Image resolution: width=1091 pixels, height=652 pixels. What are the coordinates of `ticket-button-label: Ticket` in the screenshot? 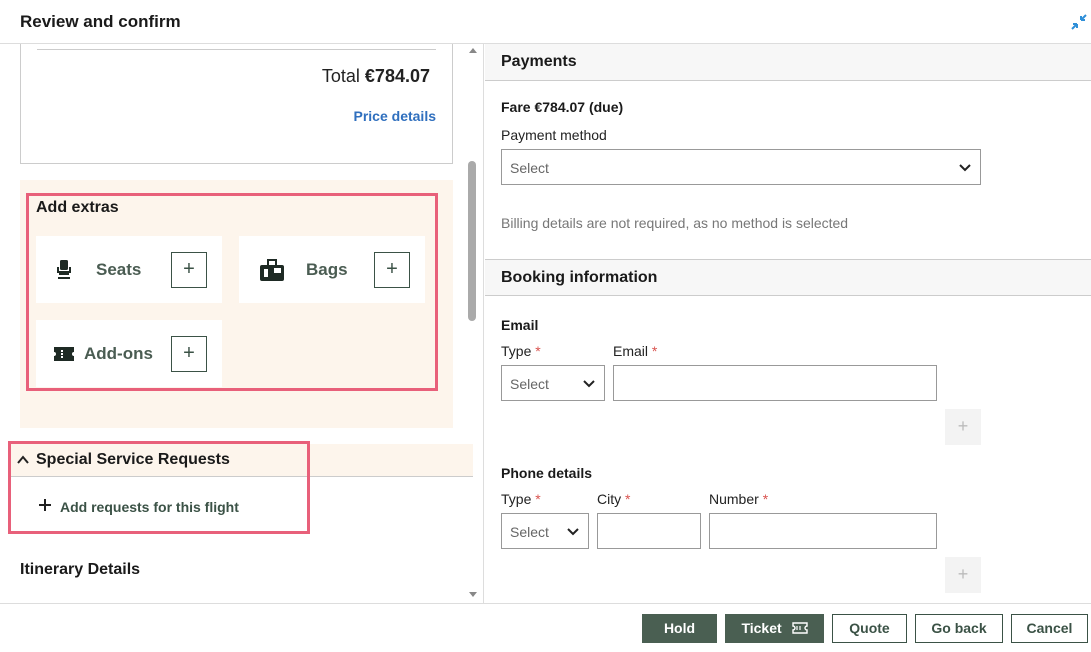 It's located at (761, 628).